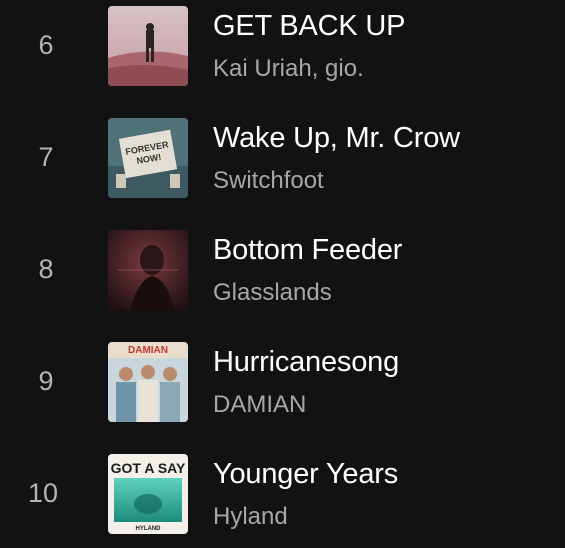  I want to click on album-cover: GOT A SAY HYLAND, so click(148, 494).